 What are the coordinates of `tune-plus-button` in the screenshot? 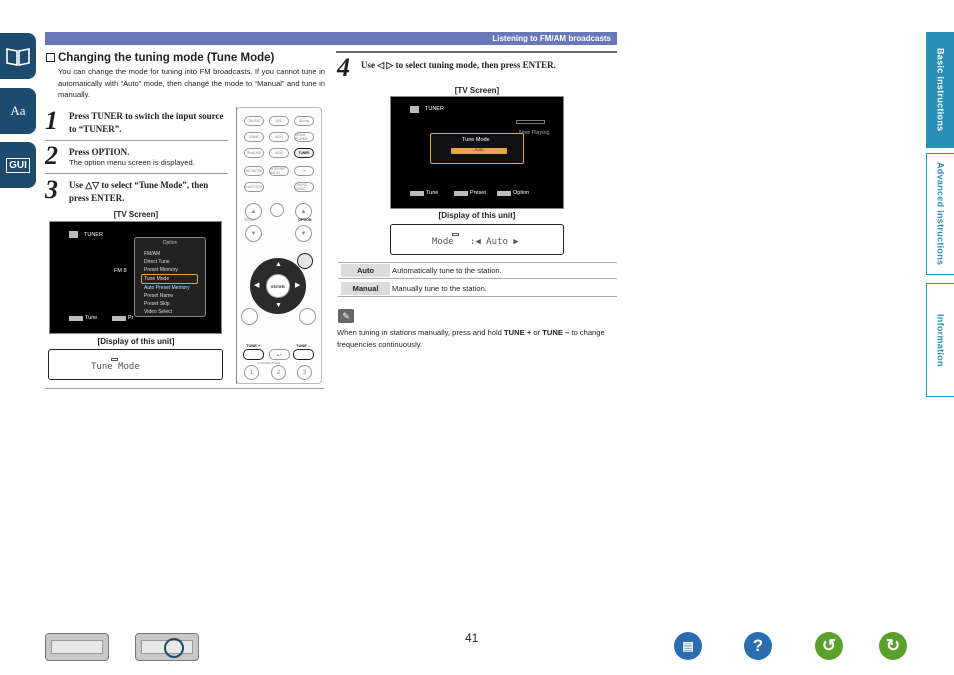 It's located at (253, 354).